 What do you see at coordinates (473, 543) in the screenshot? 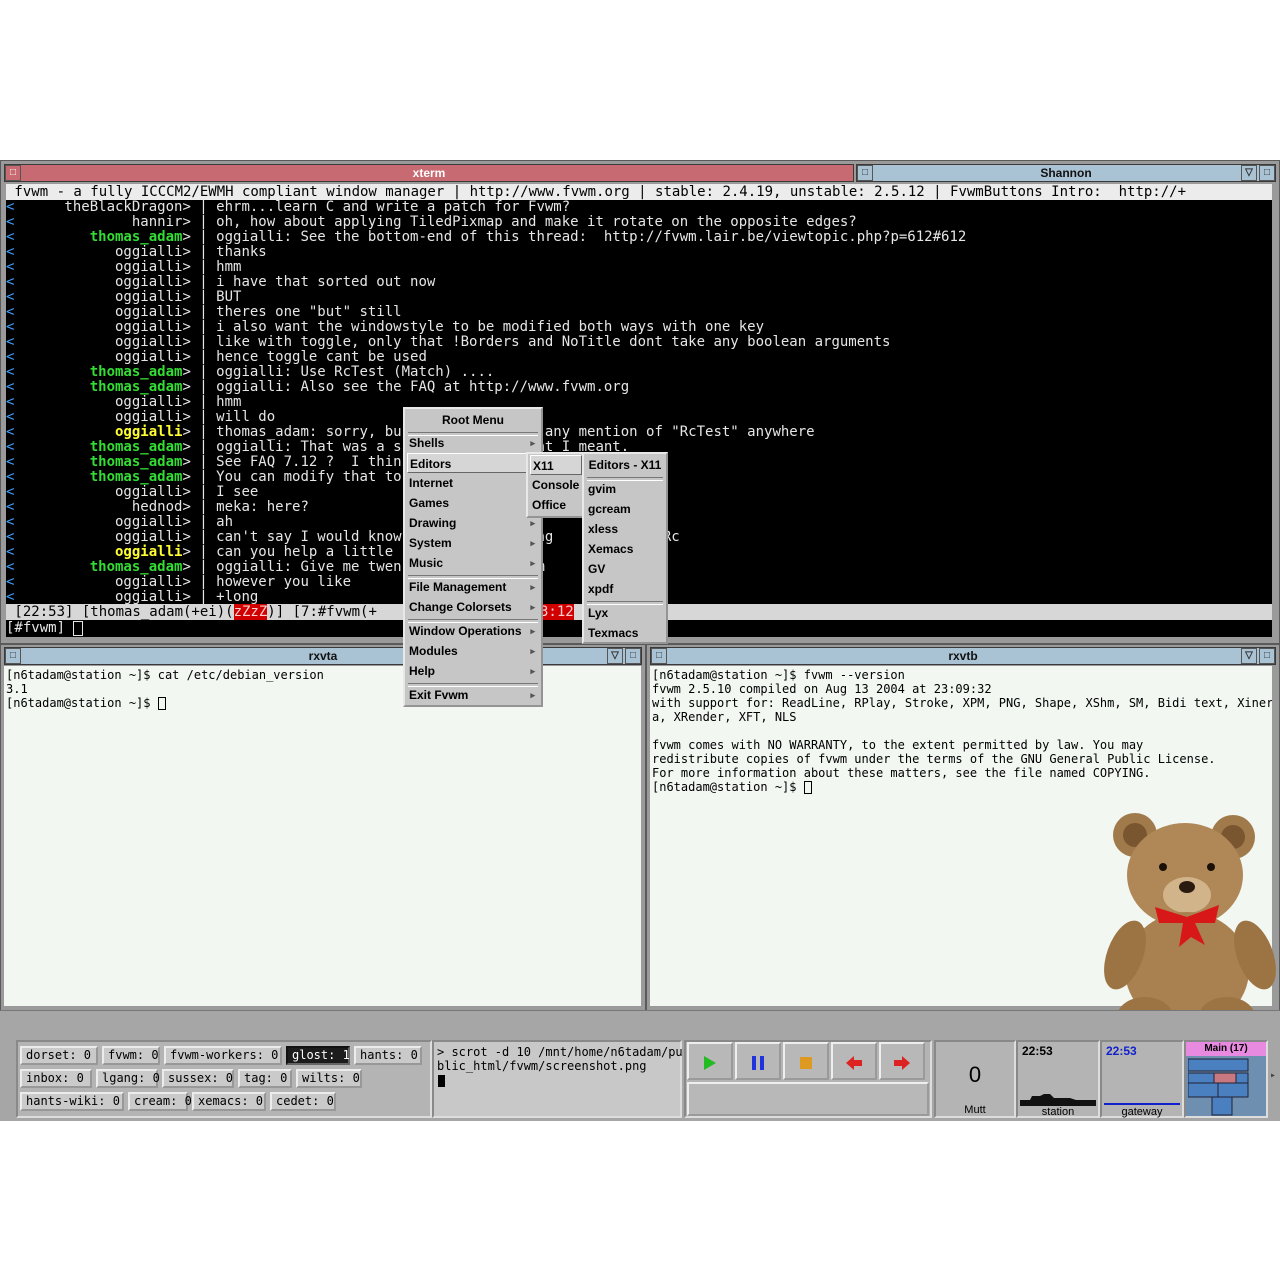
I see `menu-item-system: System ▸` at bounding box center [473, 543].